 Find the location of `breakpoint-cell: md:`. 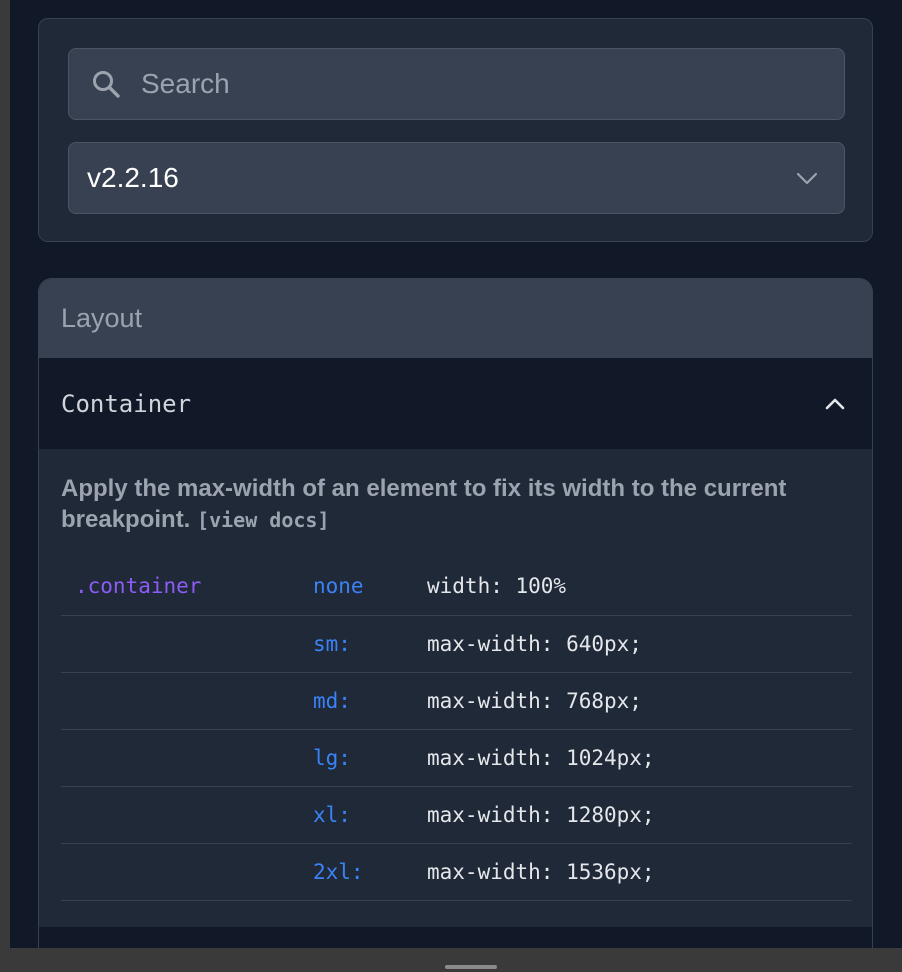

breakpoint-cell: md: is located at coordinates (332, 700).